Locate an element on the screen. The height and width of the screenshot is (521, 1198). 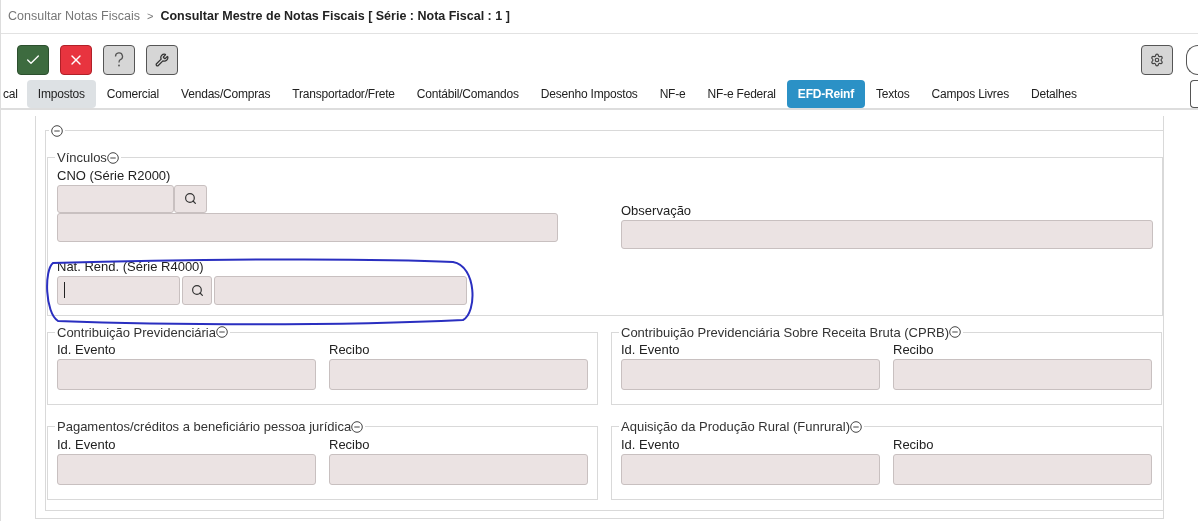
section-title: Vínculos is located at coordinates (82, 158).